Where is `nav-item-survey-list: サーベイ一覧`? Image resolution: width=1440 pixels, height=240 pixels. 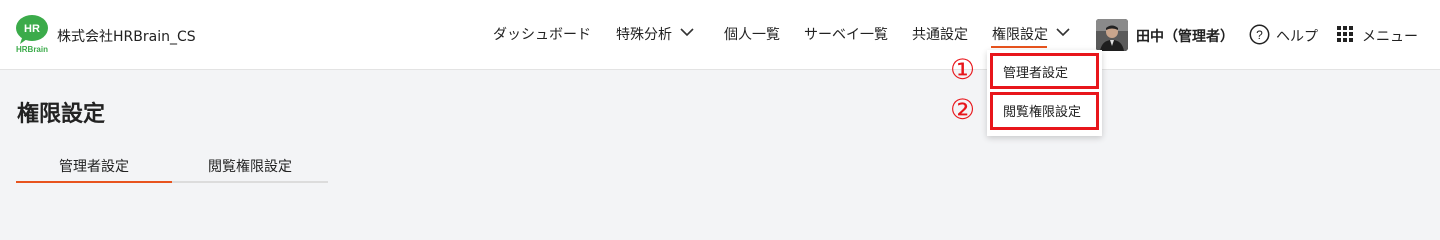
nav-item-survey-list: サーベイ一覧 is located at coordinates (846, 34).